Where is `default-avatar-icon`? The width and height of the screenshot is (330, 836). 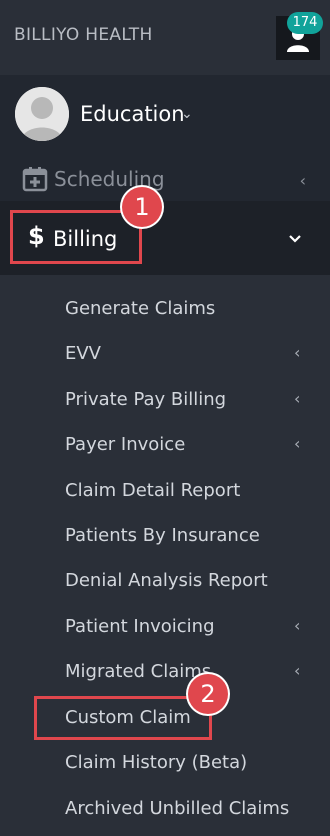
default-avatar-icon is located at coordinates (42, 114).